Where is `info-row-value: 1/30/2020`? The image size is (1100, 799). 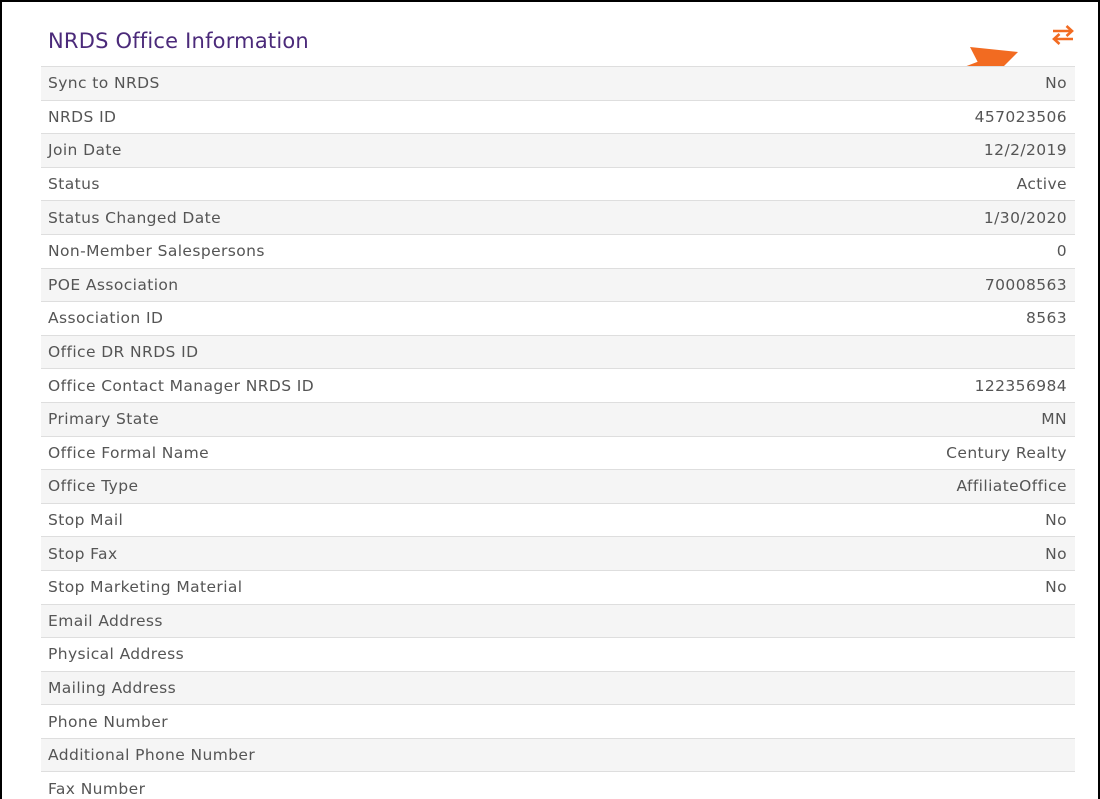 info-row-value: 1/30/2020 is located at coordinates (1025, 217).